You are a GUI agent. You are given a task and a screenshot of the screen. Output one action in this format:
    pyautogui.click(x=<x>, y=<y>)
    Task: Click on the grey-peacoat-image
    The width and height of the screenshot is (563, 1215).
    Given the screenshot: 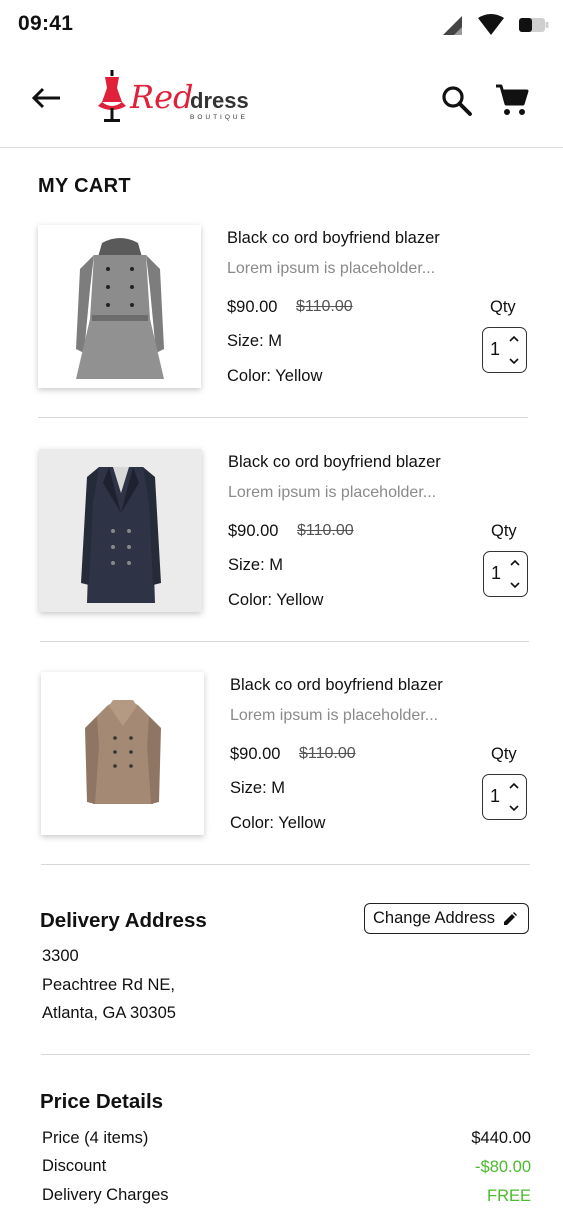 What is the action you would take?
    pyautogui.click(x=119, y=306)
    